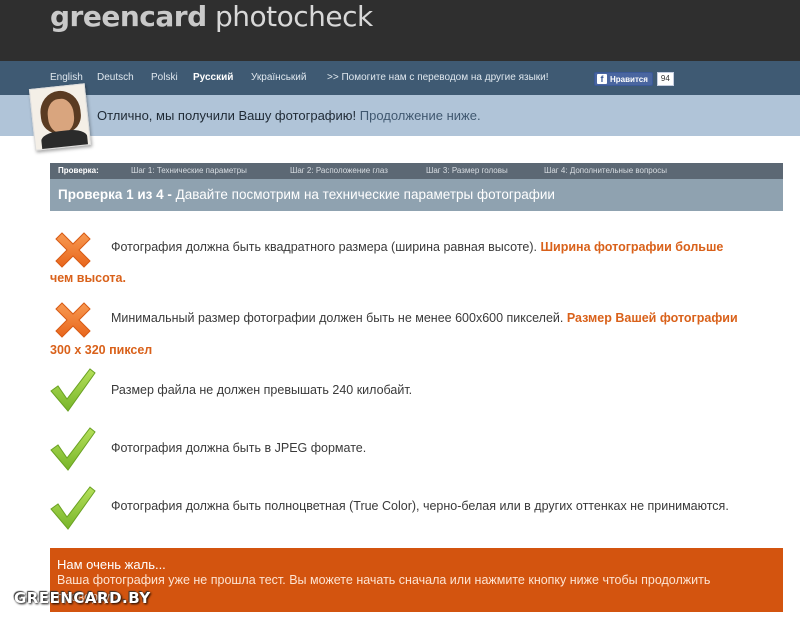 The height and width of the screenshot is (618, 800). Describe the element at coordinates (289, 16) in the screenshot. I see `logo-photocheck: photocheck` at that location.